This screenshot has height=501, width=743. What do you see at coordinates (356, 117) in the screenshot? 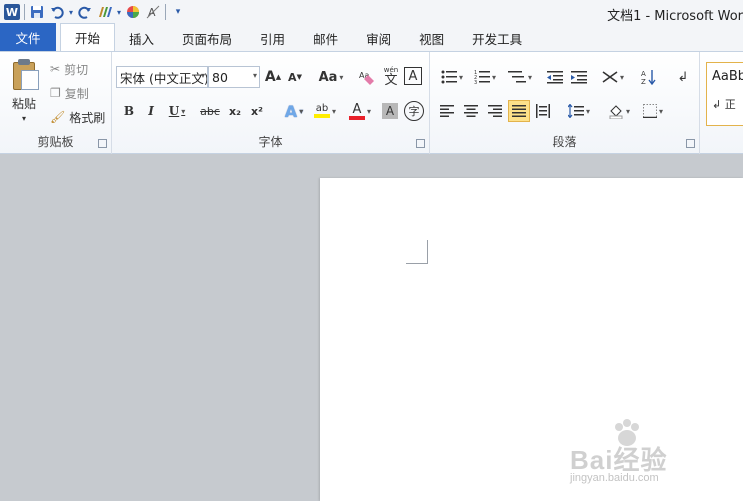
I see `font-color-bar` at bounding box center [356, 117].